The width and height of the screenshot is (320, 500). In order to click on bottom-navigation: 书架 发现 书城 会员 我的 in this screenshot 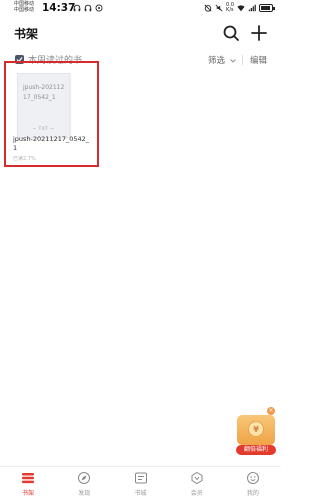, I will do `click(140, 483)`.